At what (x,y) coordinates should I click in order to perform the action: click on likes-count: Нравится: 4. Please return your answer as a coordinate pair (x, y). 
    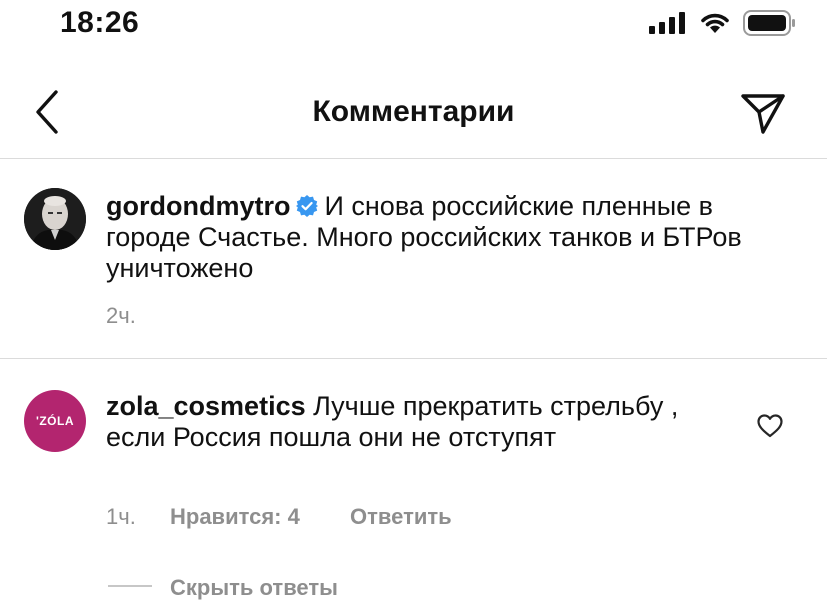
    Looking at the image, I should click on (235, 517).